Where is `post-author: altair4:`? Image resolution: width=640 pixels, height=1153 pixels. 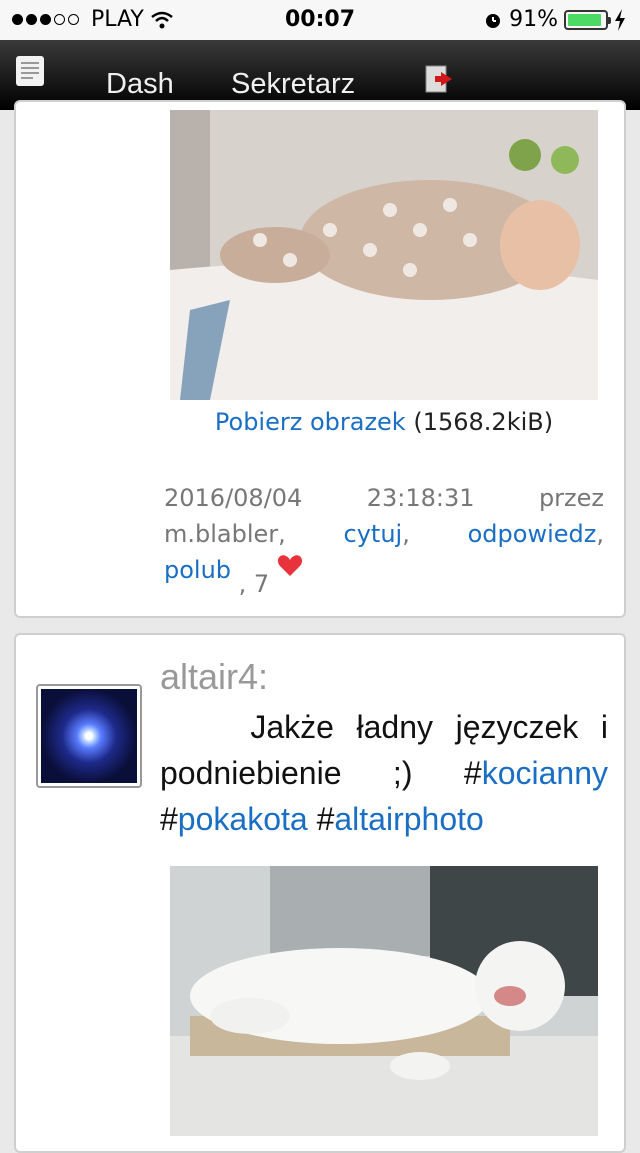
post-author: altair4: is located at coordinates (214, 677).